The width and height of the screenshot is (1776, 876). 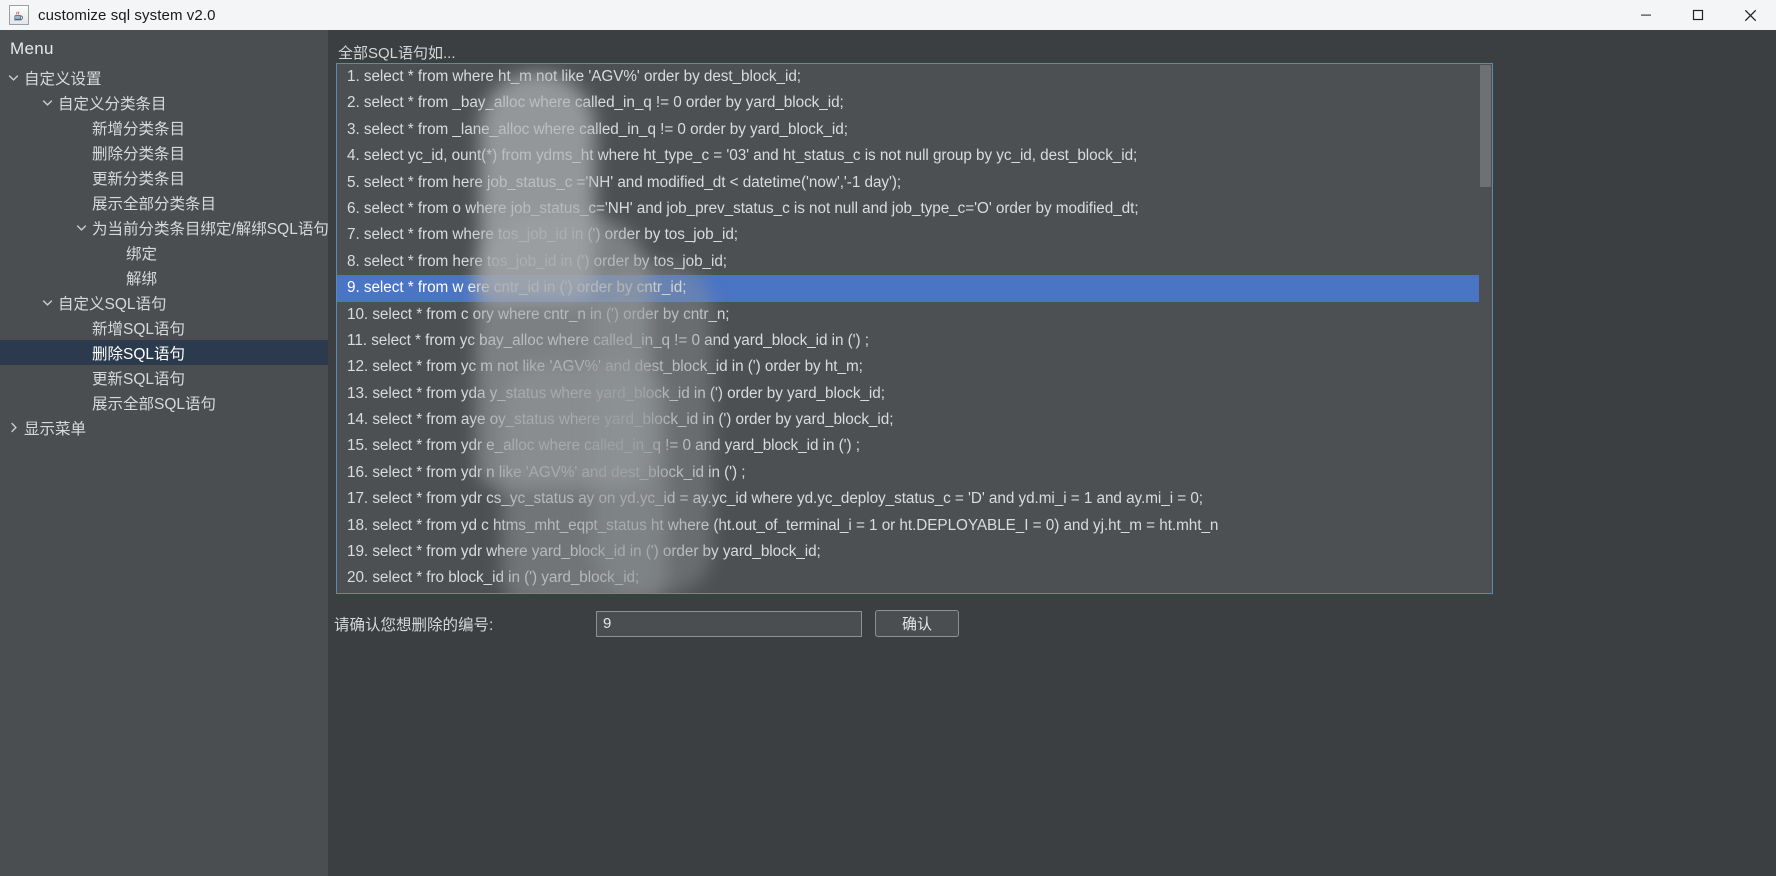 I want to click on sql-item-number: 3., so click(x=353, y=129).